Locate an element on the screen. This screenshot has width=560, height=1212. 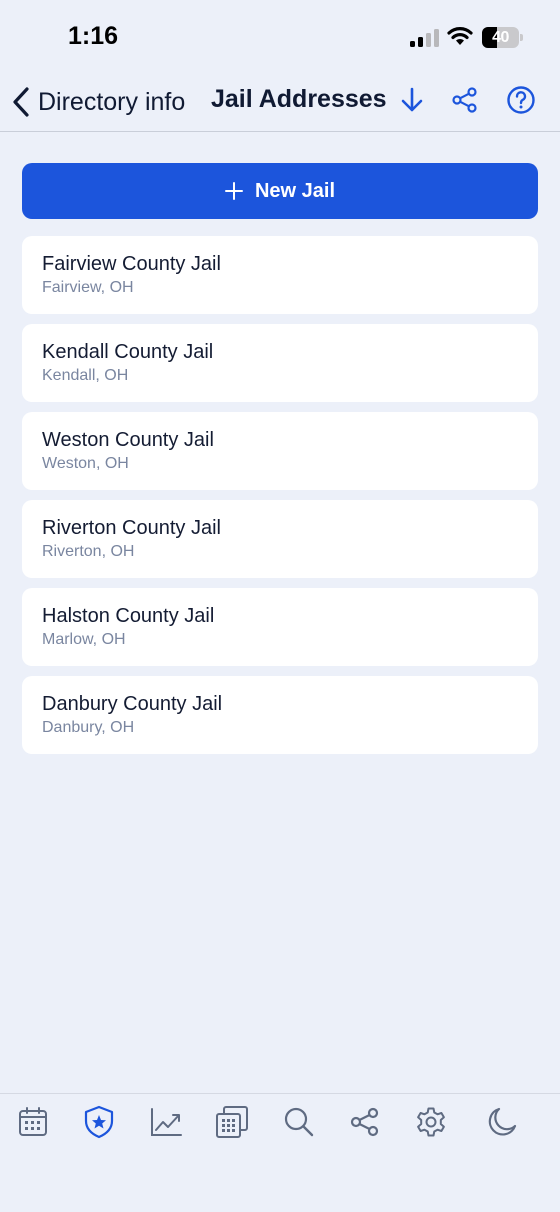
chevron-left-icon is located at coordinates (21, 102).